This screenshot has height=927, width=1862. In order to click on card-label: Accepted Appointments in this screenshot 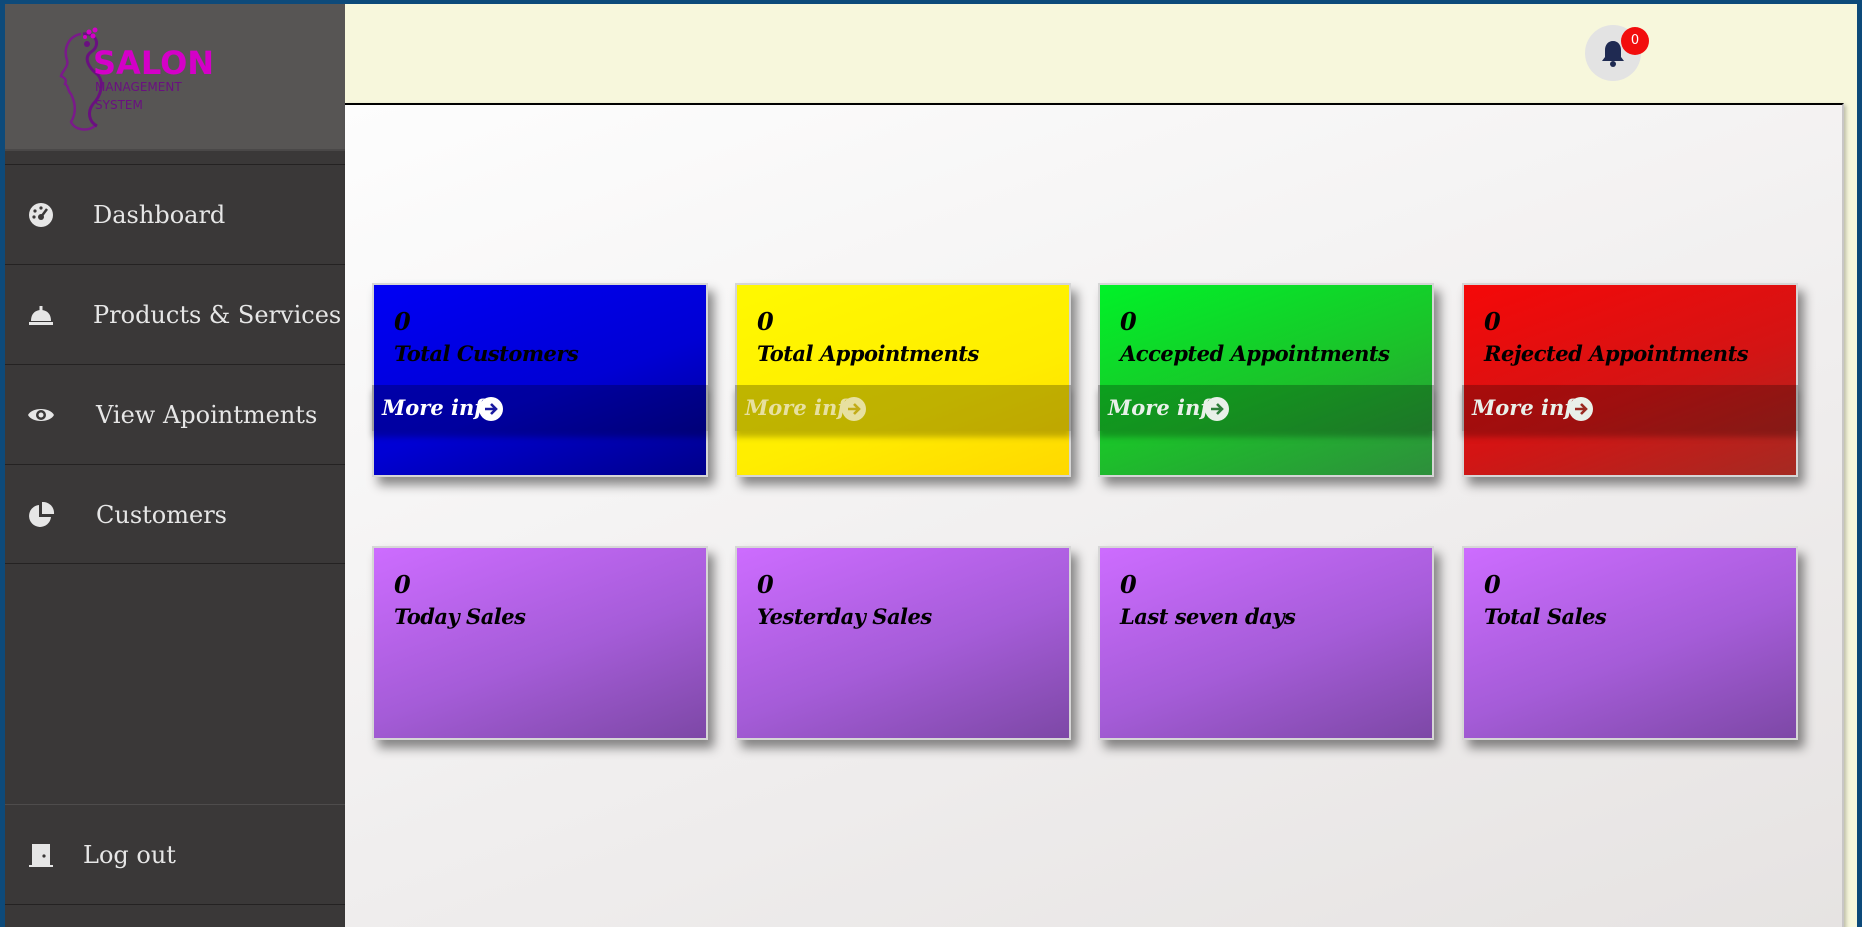, I will do `click(1255, 353)`.